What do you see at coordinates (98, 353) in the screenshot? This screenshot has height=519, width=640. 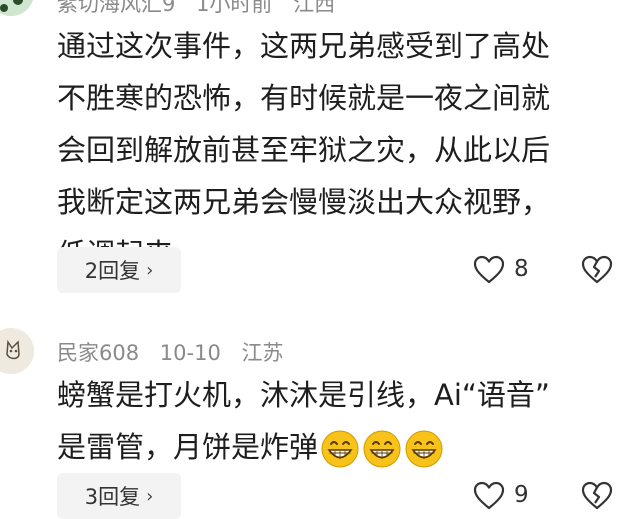 I see `username: 民家608` at bounding box center [98, 353].